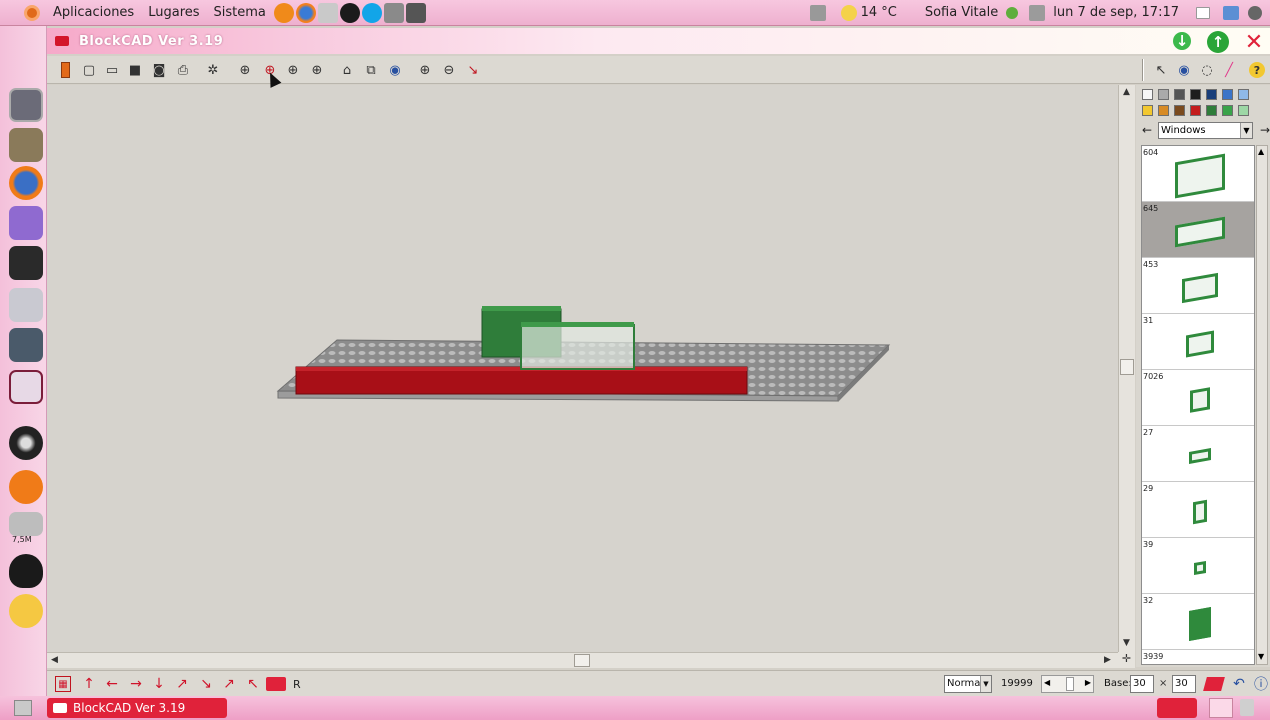  Describe the element at coordinates (112, 70) in the screenshot. I see `open-folder-icon: ▭` at that location.